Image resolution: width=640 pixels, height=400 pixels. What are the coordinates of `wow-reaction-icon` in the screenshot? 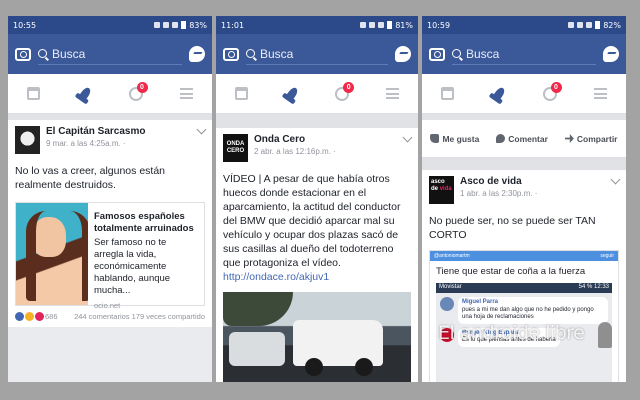 It's located at (29, 316).